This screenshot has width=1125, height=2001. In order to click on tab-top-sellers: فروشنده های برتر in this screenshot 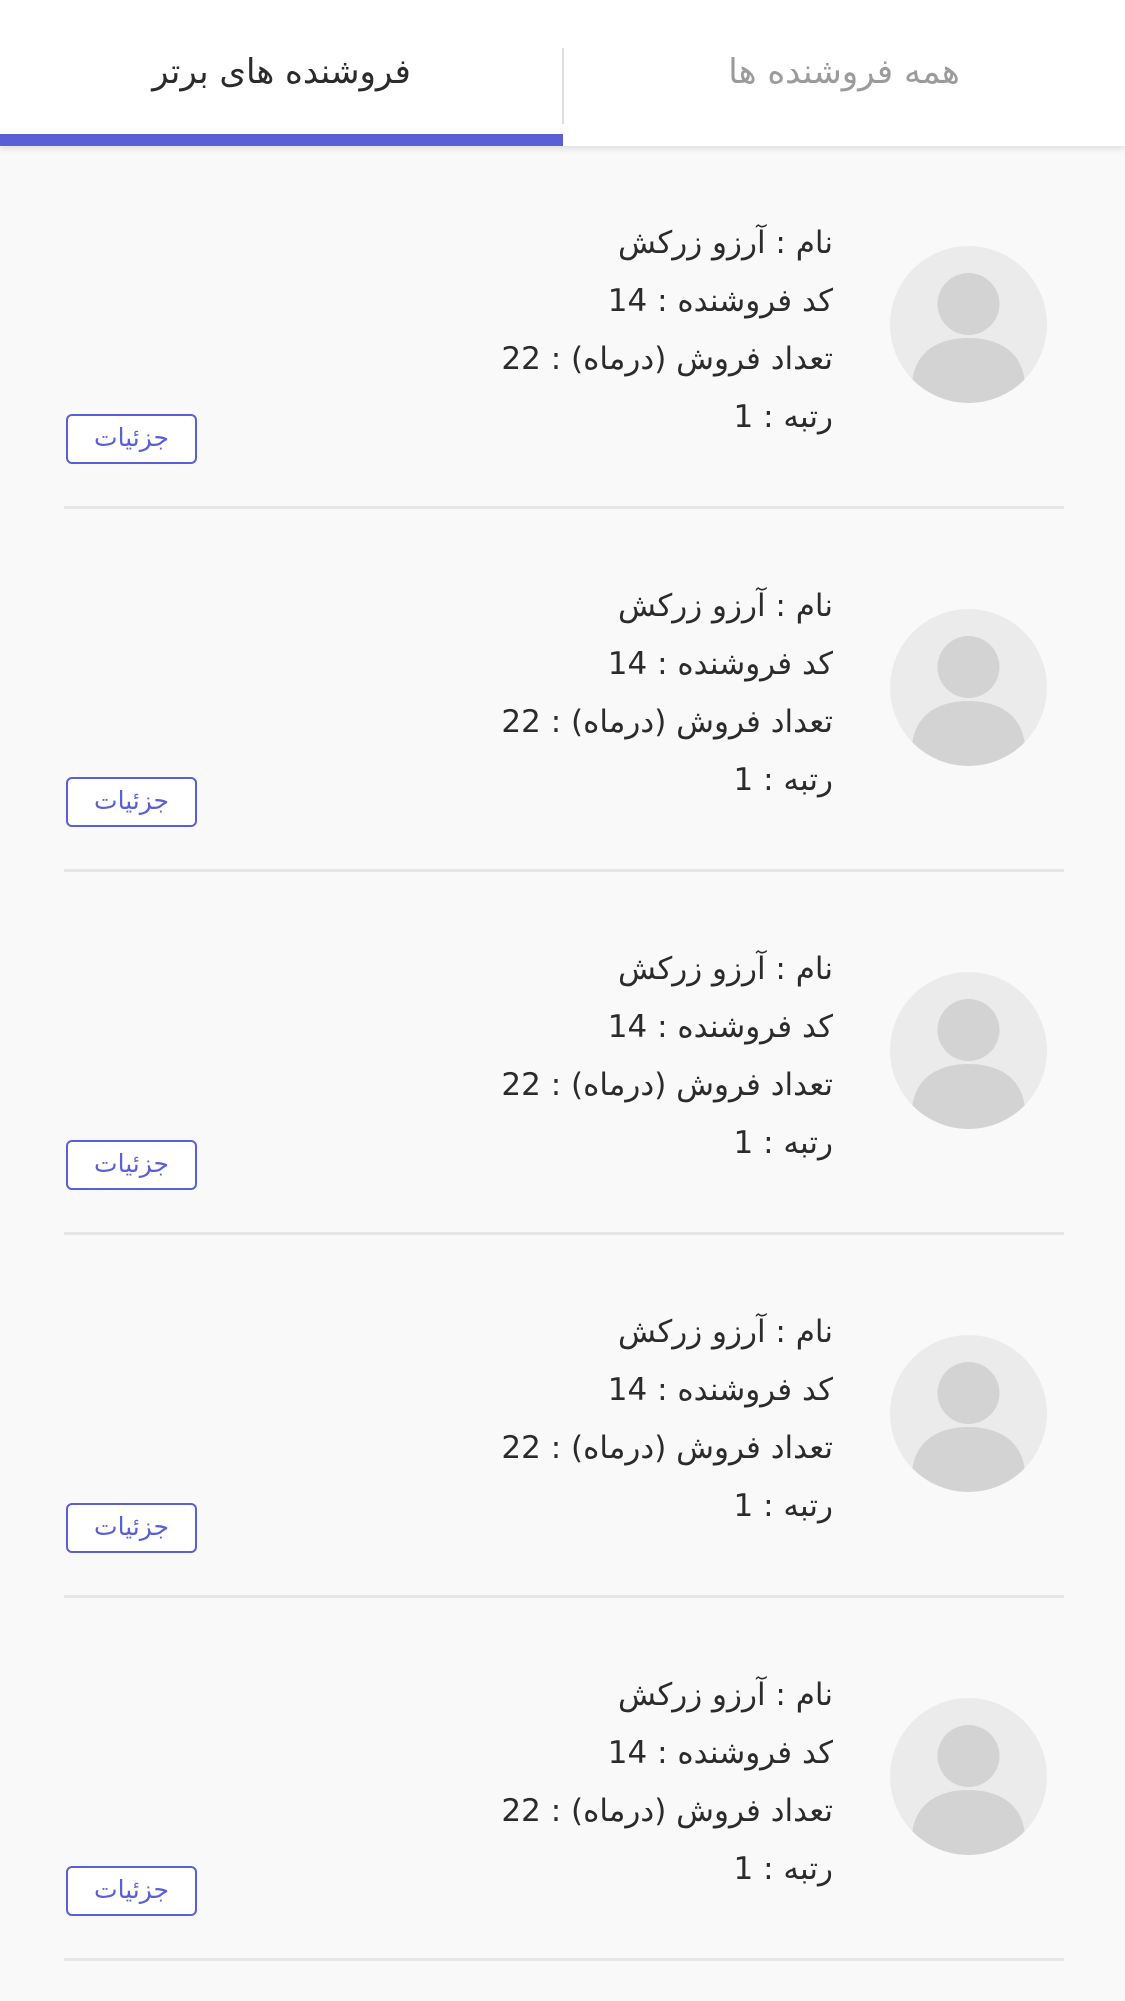, I will do `click(281, 73)`.